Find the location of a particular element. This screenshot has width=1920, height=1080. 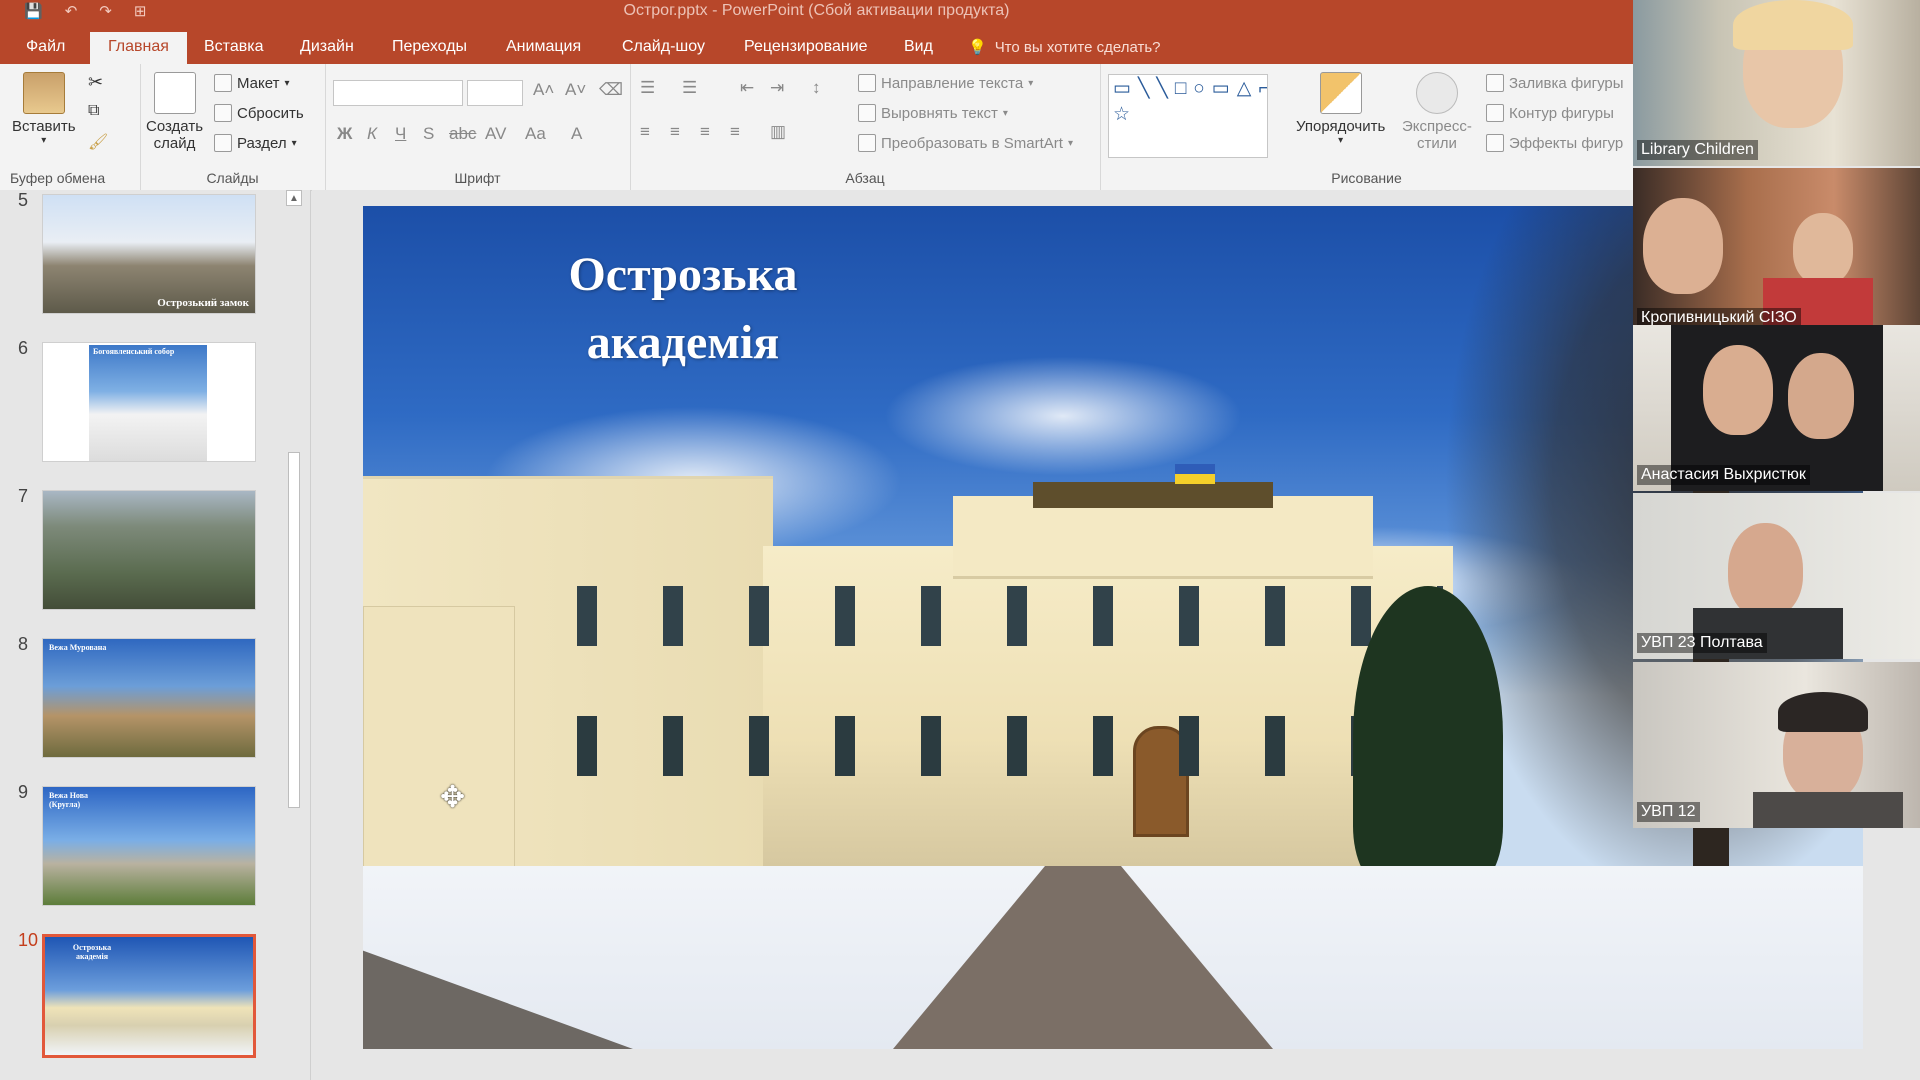

font-size-combo is located at coordinates (495, 93).